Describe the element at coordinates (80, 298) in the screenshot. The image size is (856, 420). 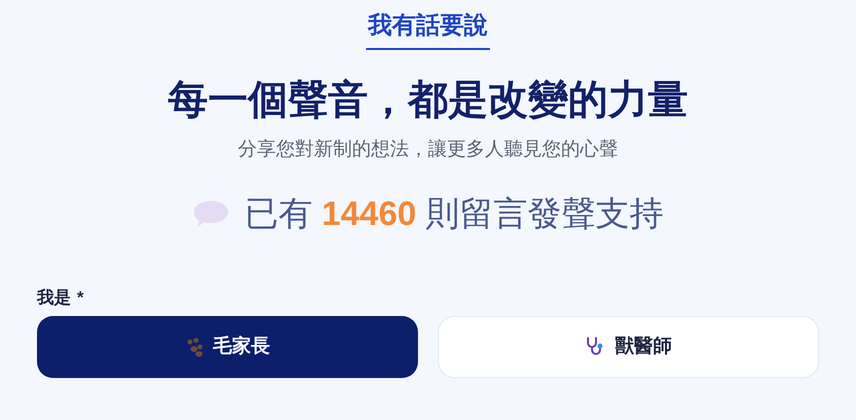
I see `required-mark: *` at that location.